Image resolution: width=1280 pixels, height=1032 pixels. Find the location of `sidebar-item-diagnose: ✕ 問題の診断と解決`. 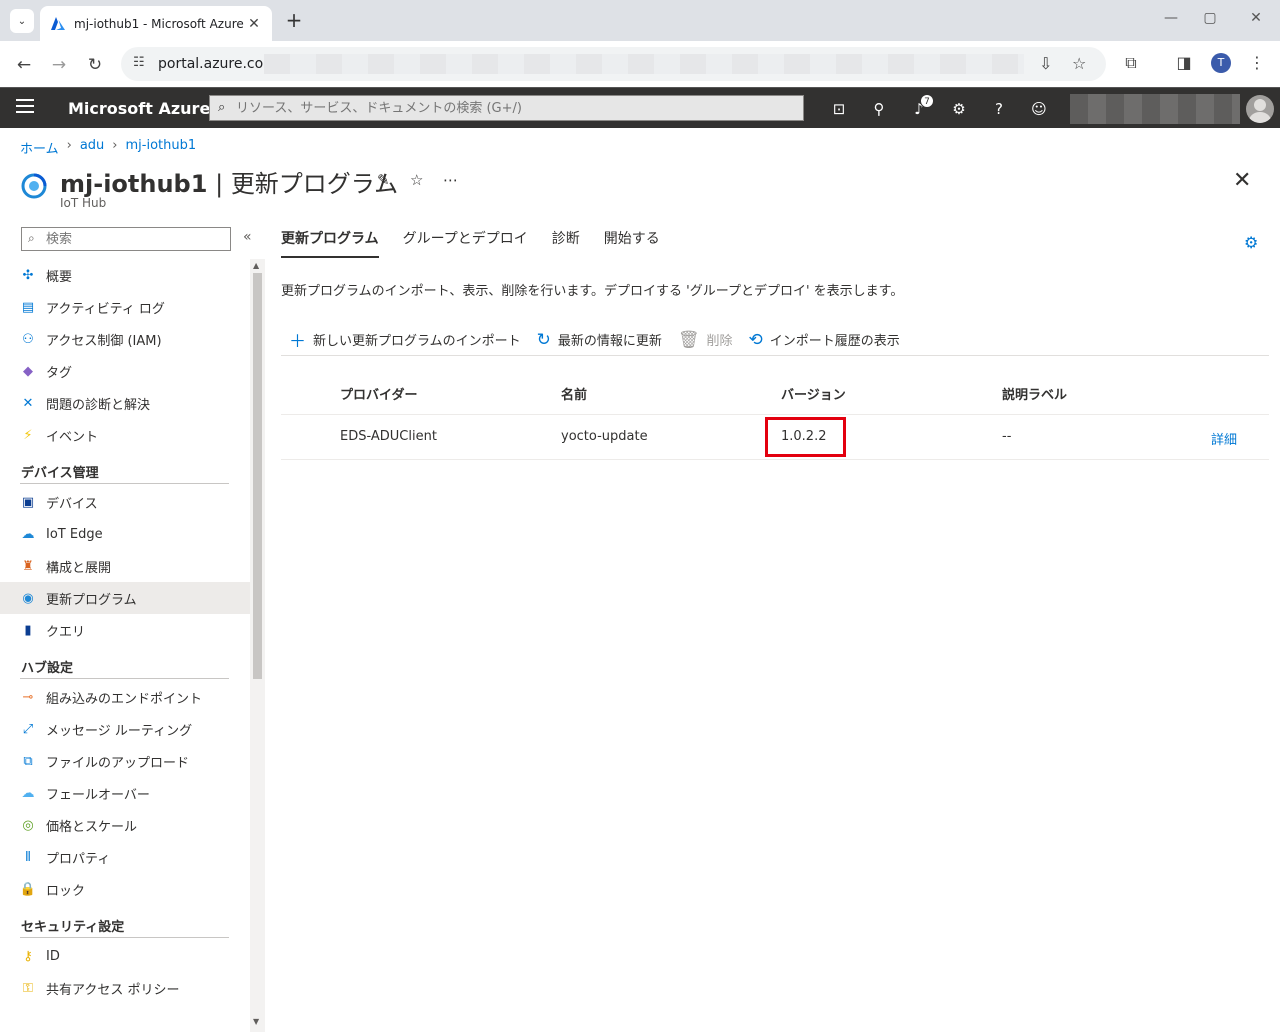

sidebar-item-diagnose: ✕ 問題の診断と解決 is located at coordinates (125, 403).